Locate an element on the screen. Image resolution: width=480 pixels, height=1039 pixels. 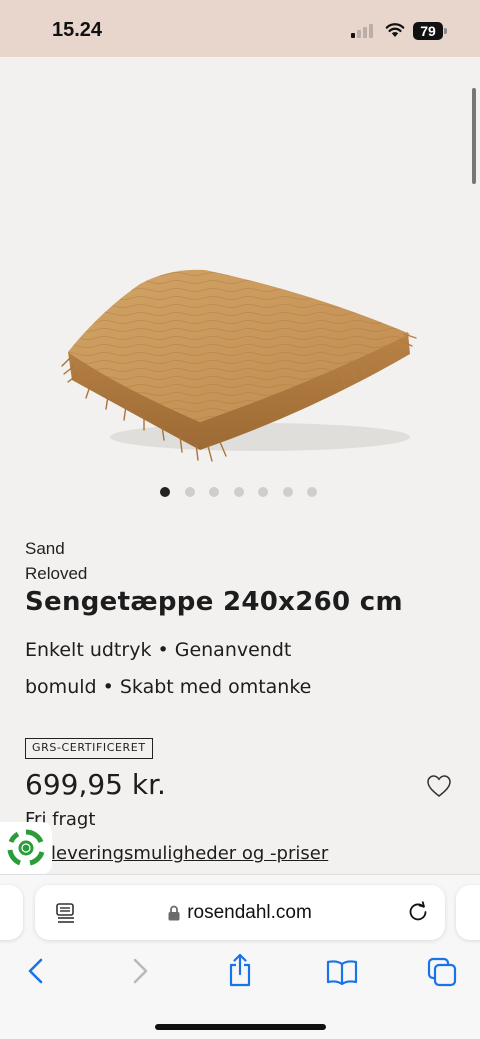
status-bar: 15.24 79 is located at coordinates (240, 28).